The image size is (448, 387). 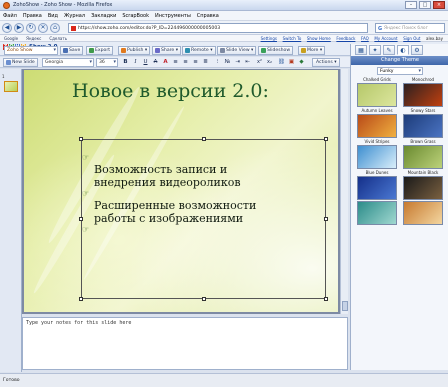 What do you see at coordinates (345, 306) in the screenshot?
I see `scrollbar-thumb` at bounding box center [345, 306].